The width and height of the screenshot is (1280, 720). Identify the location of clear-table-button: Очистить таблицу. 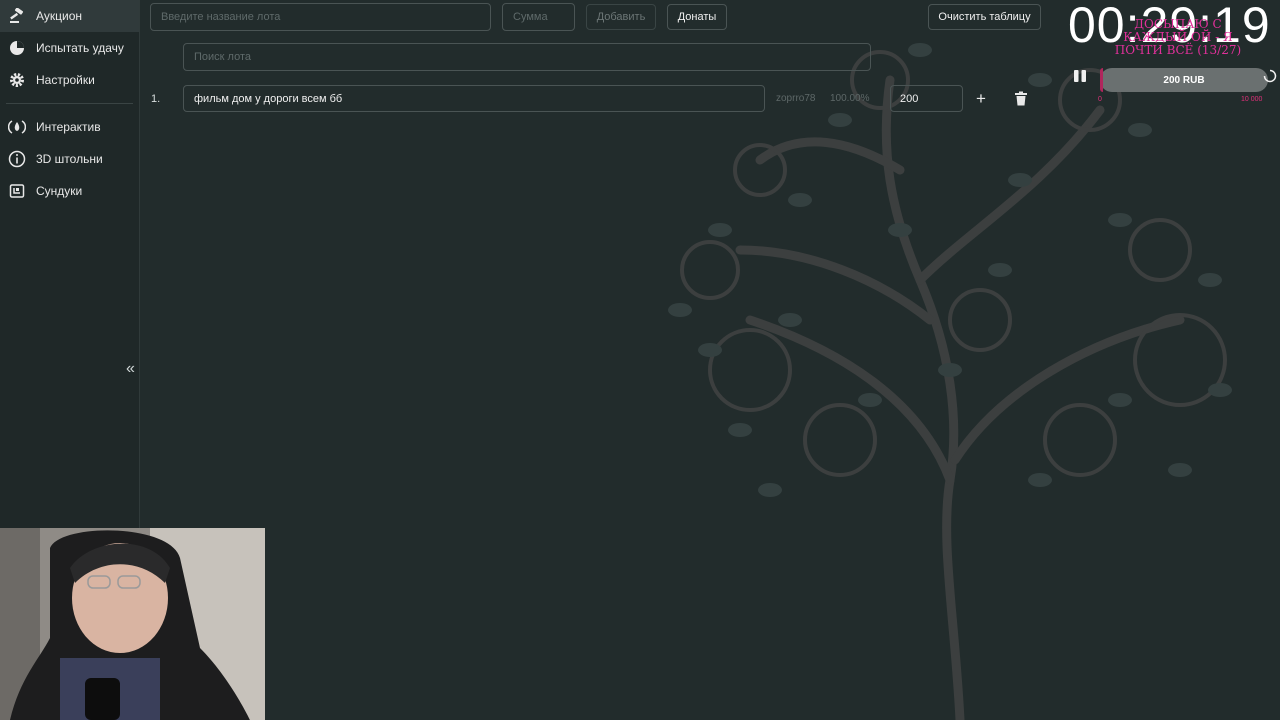
(984, 17).